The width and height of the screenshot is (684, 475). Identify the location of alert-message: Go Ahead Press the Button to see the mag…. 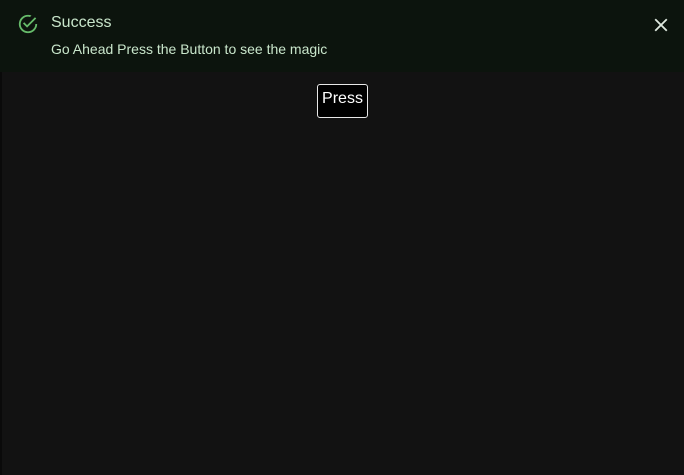
(189, 49).